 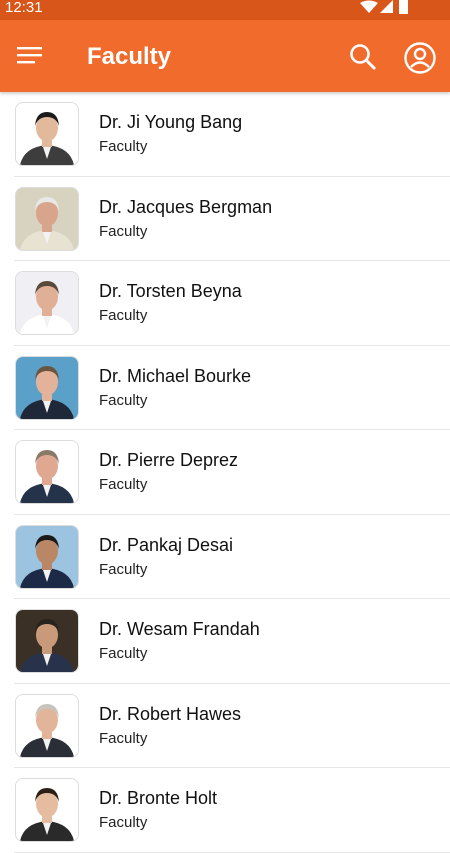 I want to click on status-icons, so click(x=390, y=7).